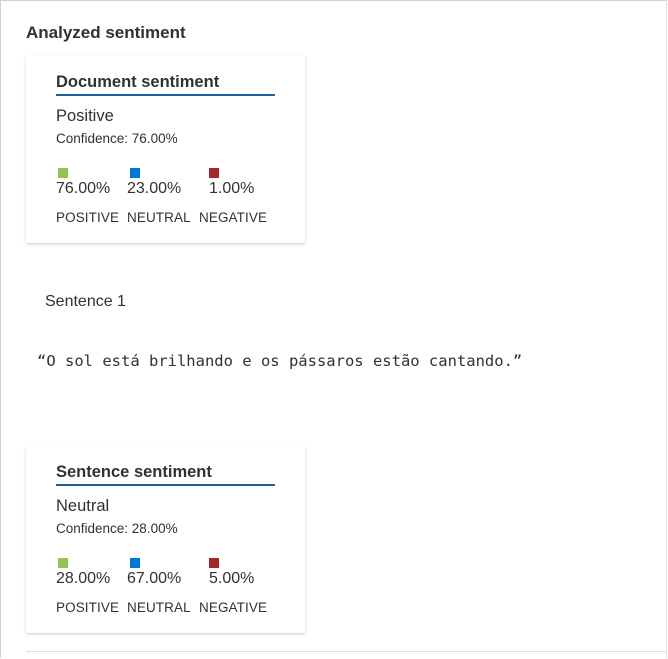  I want to click on card-title: Sentence sentiment, so click(165, 474).